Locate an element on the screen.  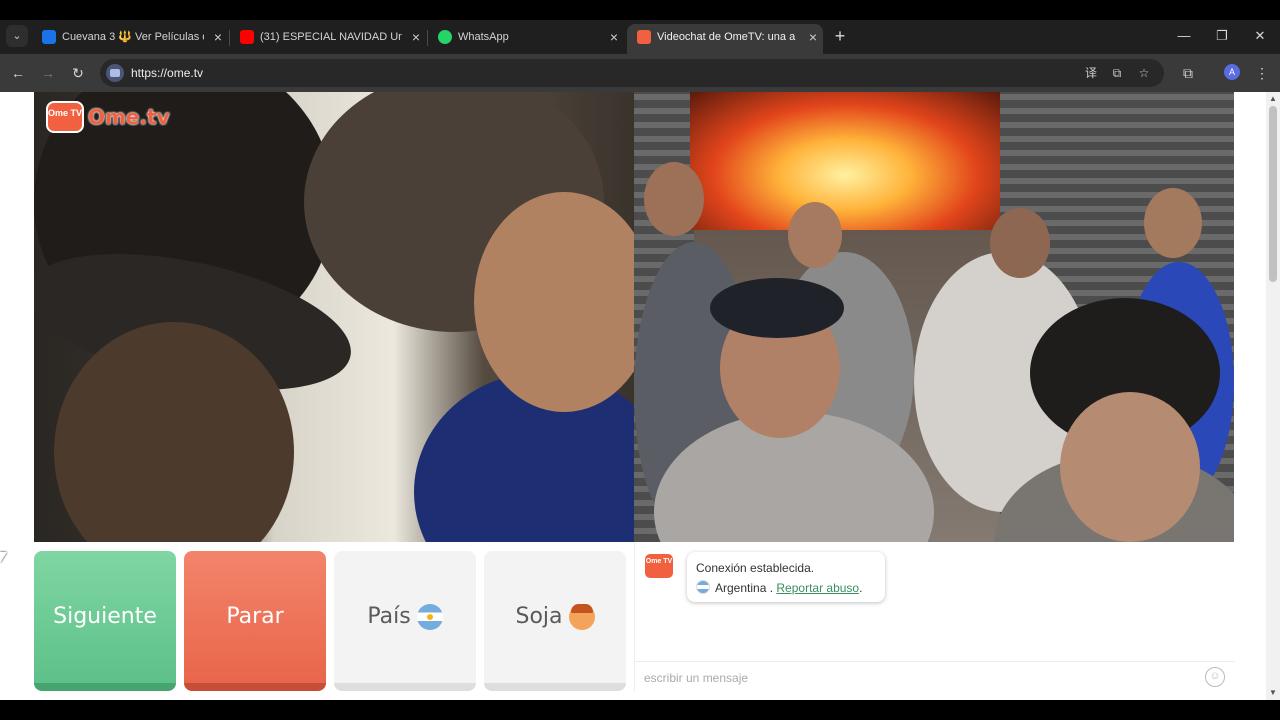
country-filter-button: País is located at coordinates (405, 621).